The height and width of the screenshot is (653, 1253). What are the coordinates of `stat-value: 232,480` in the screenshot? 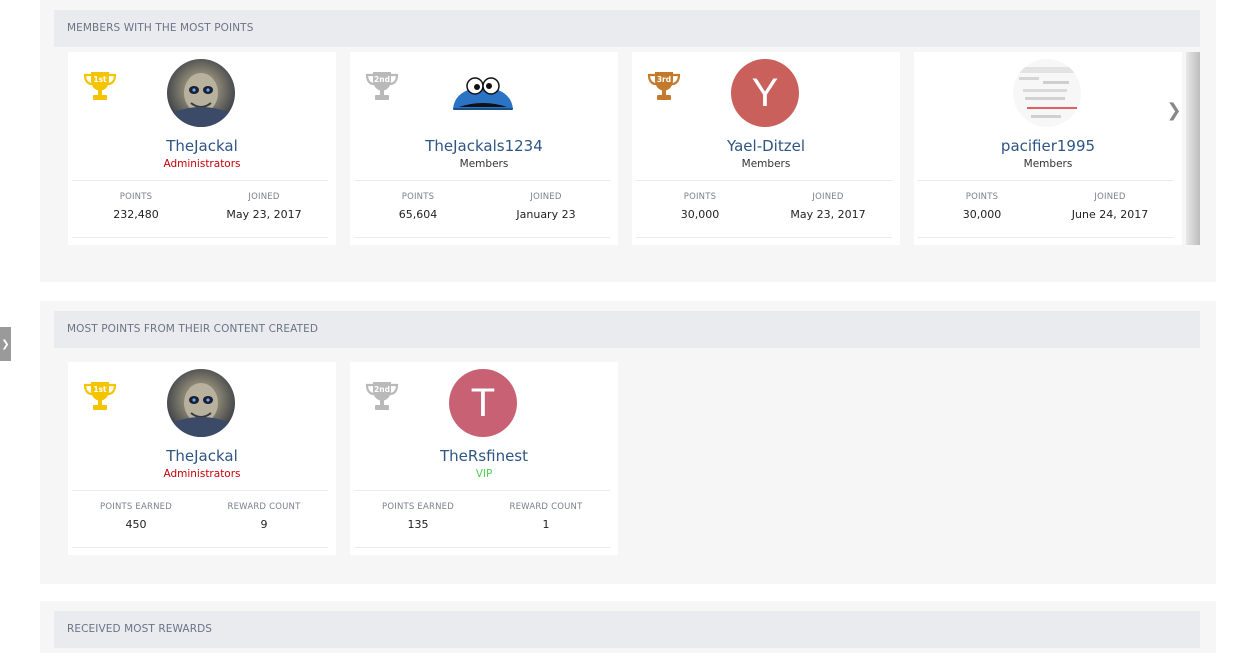 It's located at (136, 214).